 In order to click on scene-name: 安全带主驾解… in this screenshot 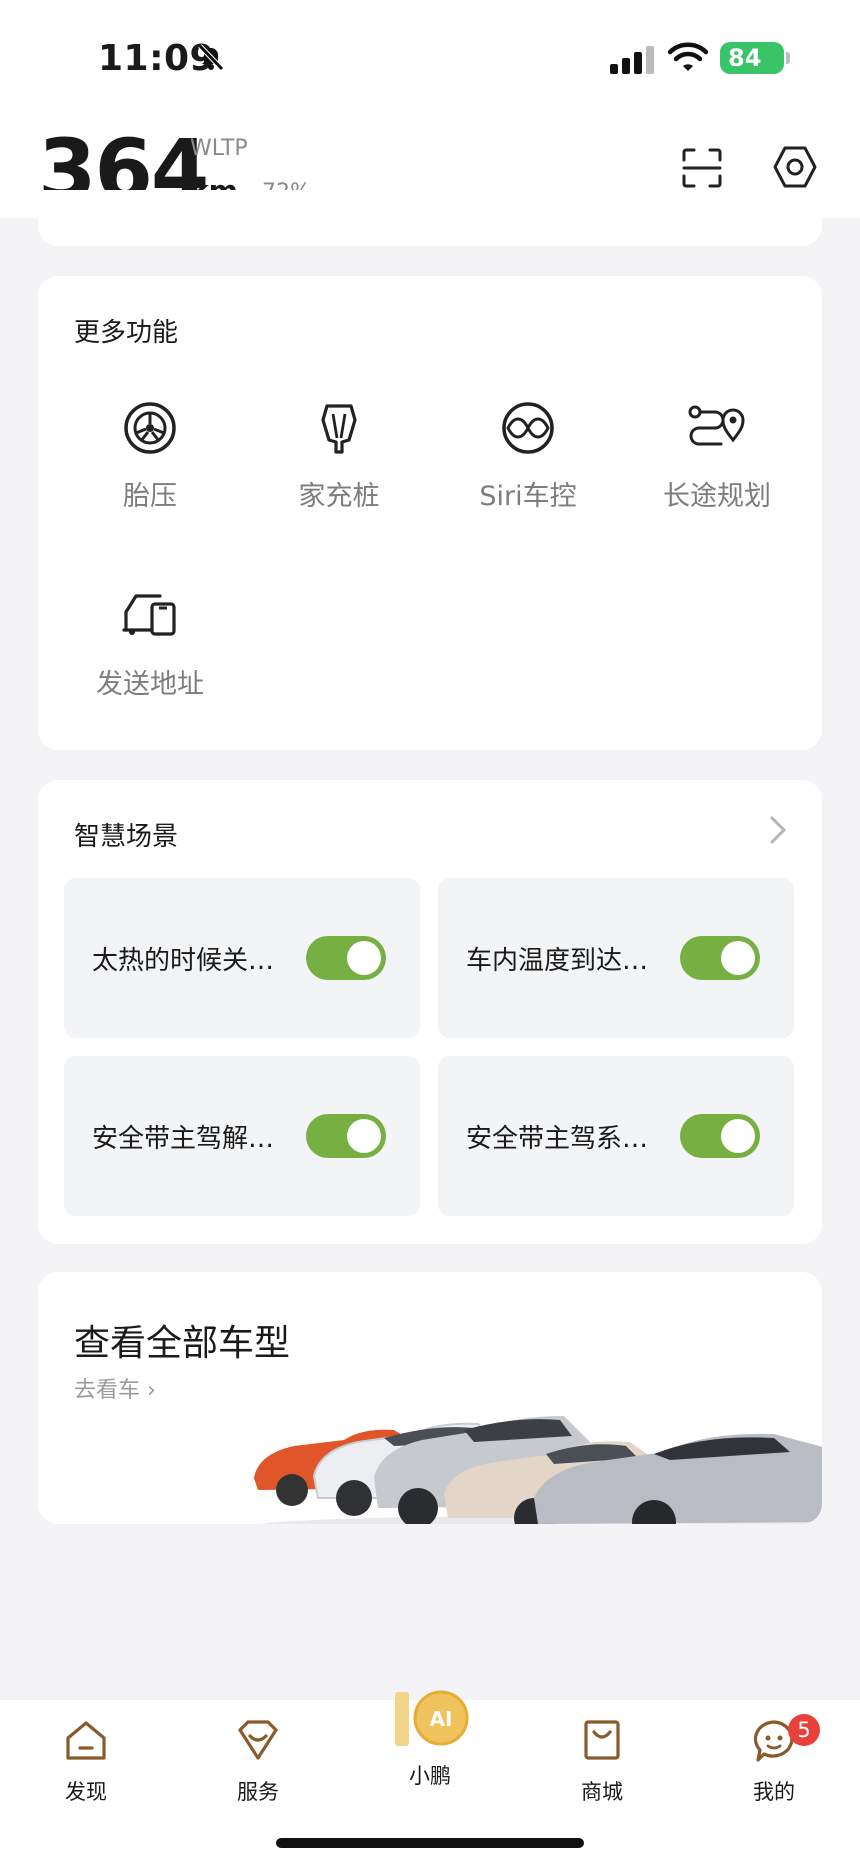, I will do `click(183, 1139)`.